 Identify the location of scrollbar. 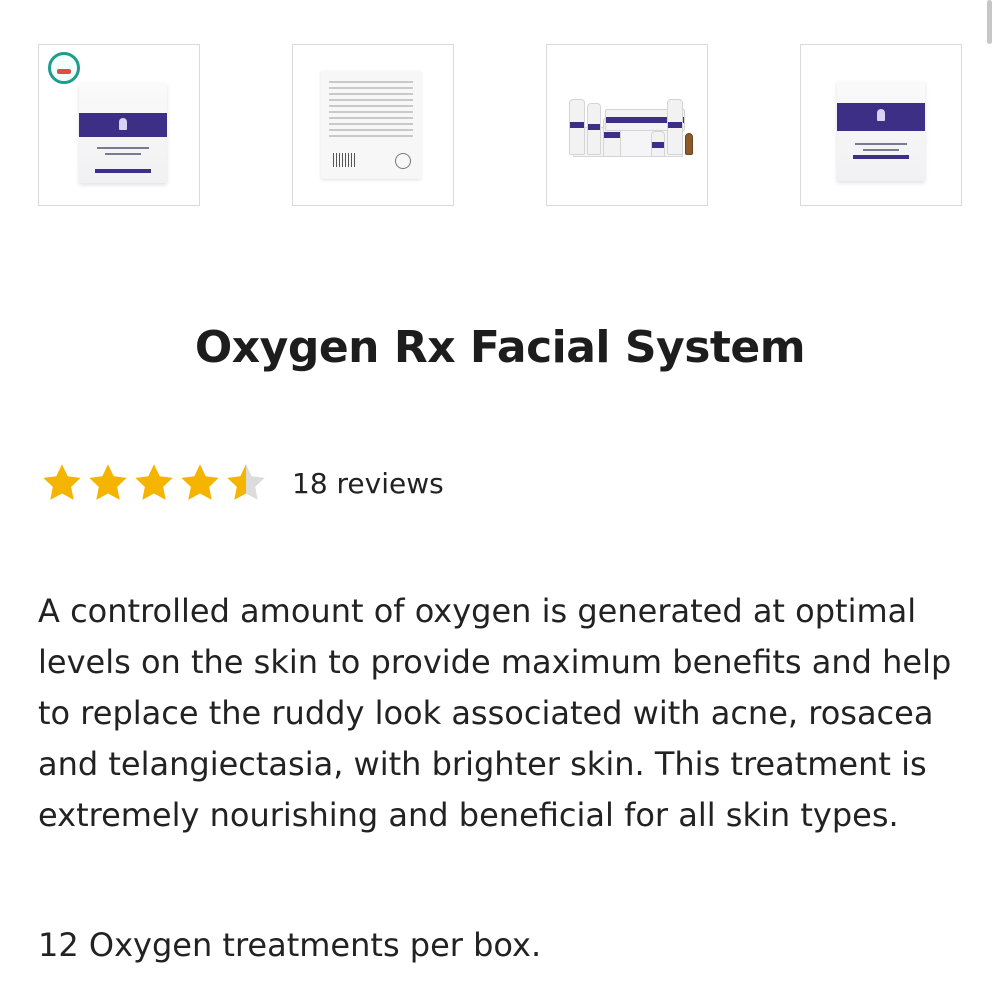
(989, 22).